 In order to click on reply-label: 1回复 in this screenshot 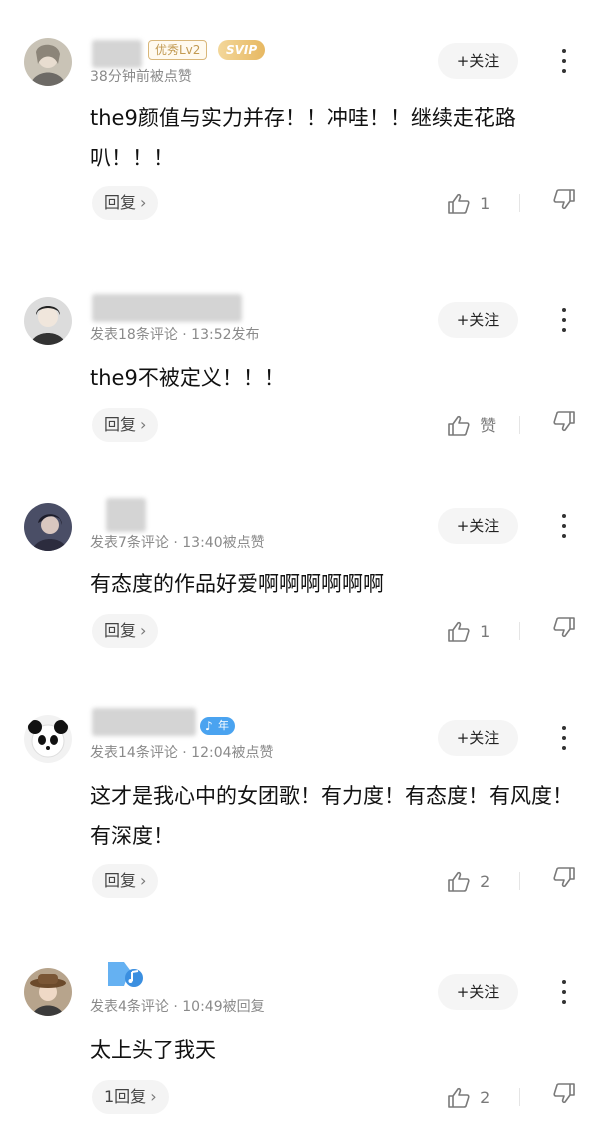, I will do `click(125, 1096)`.